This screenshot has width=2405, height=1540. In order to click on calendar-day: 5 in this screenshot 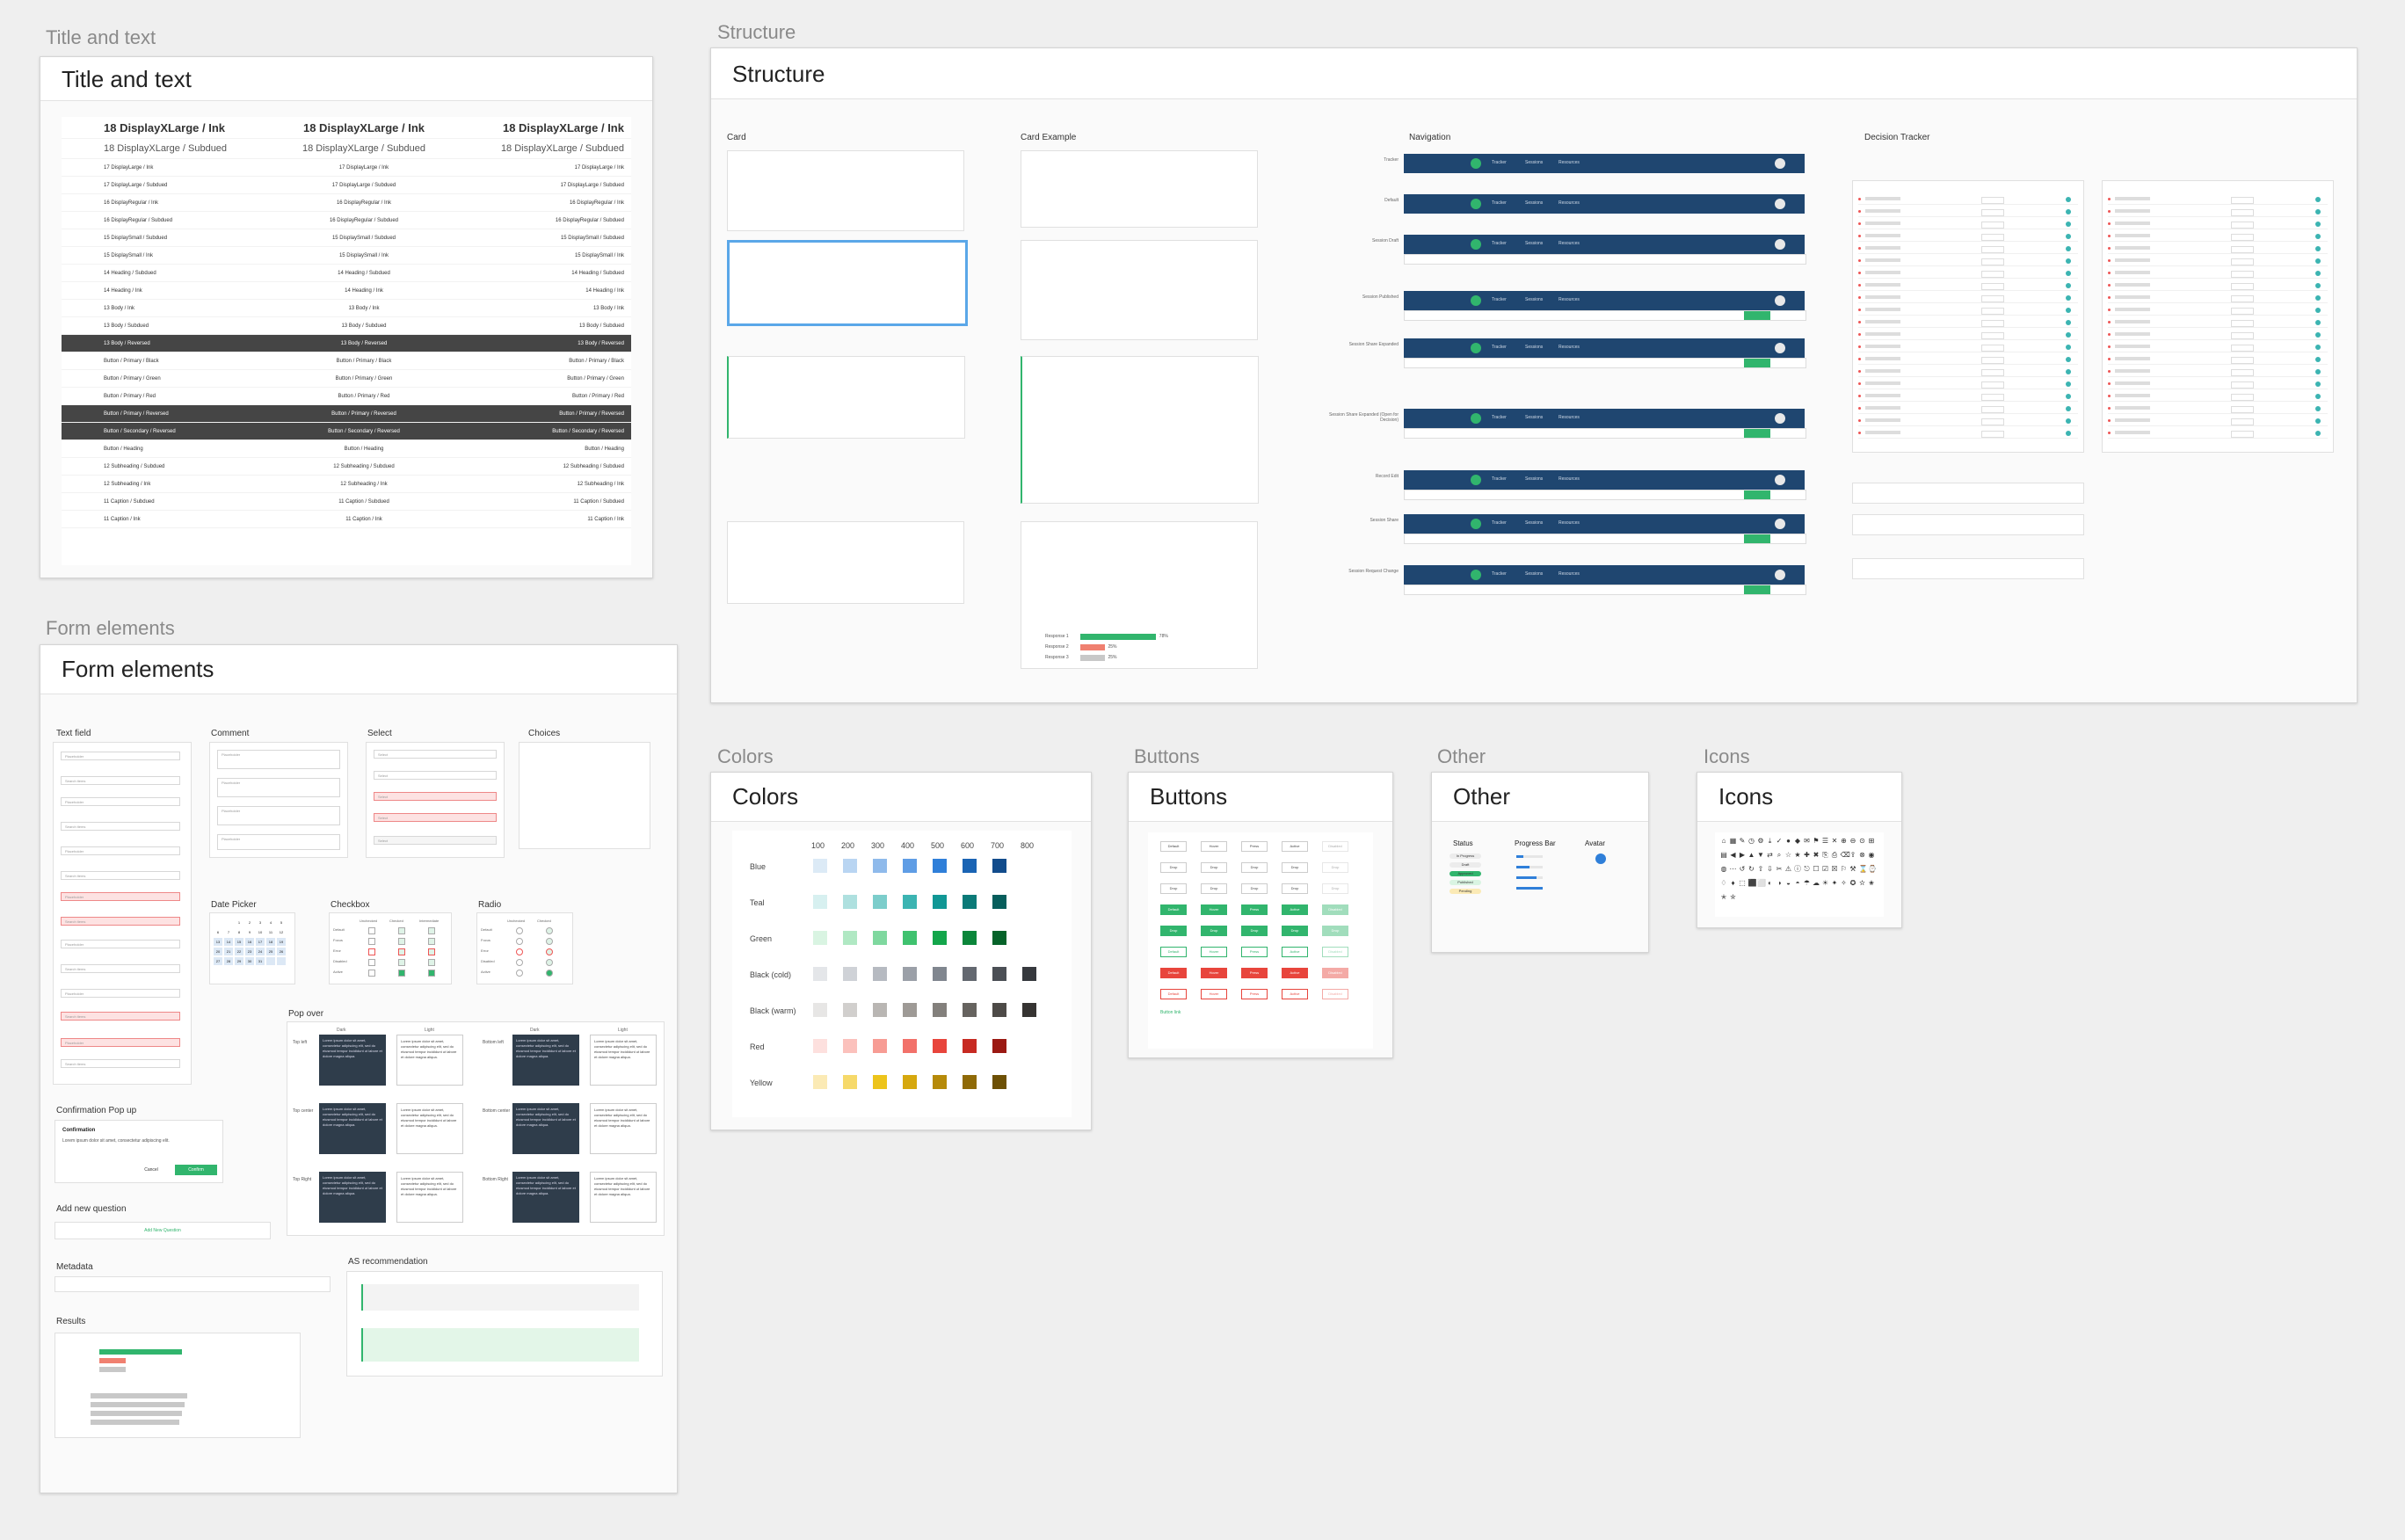, I will do `click(281, 922)`.